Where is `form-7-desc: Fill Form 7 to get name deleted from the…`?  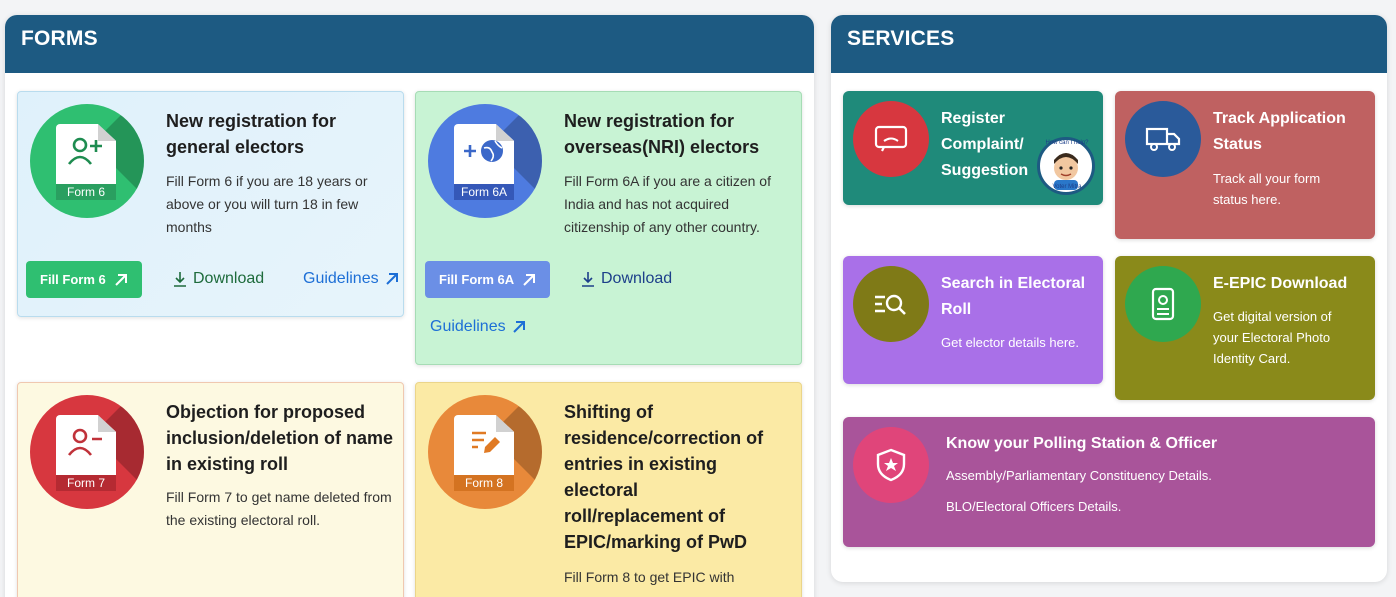
form-7-desc: Fill Form 7 to get name deleted from the… is located at coordinates (279, 508).